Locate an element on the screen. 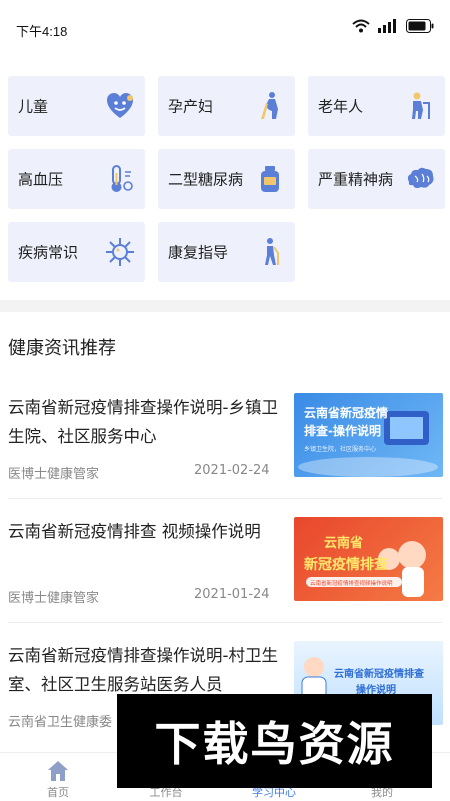 This screenshot has width=450, height=801. brain-icon is located at coordinates (420, 178).